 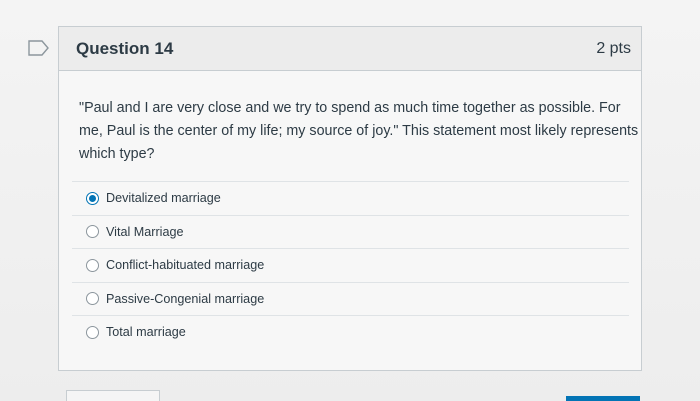 I want to click on answer-label: Devitalized marriage, so click(x=163, y=198).